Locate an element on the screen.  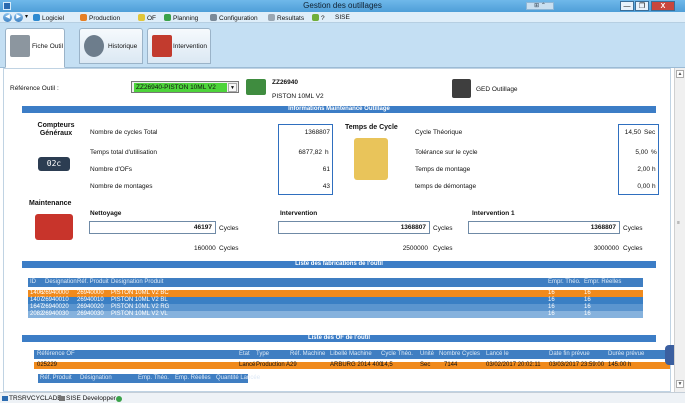
scroll-up-icon: ▲ is located at coordinates (680, 74).